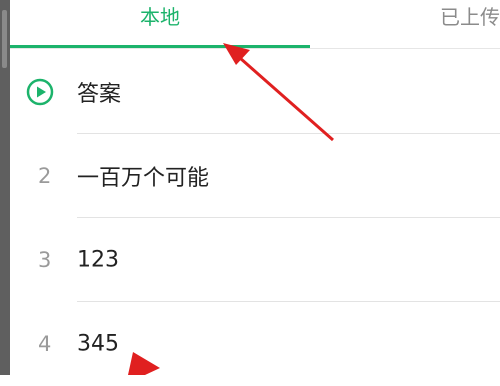 The width and height of the screenshot is (500, 386). What do you see at coordinates (4, 39) in the screenshot?
I see `scrollbar-thumb` at bounding box center [4, 39].